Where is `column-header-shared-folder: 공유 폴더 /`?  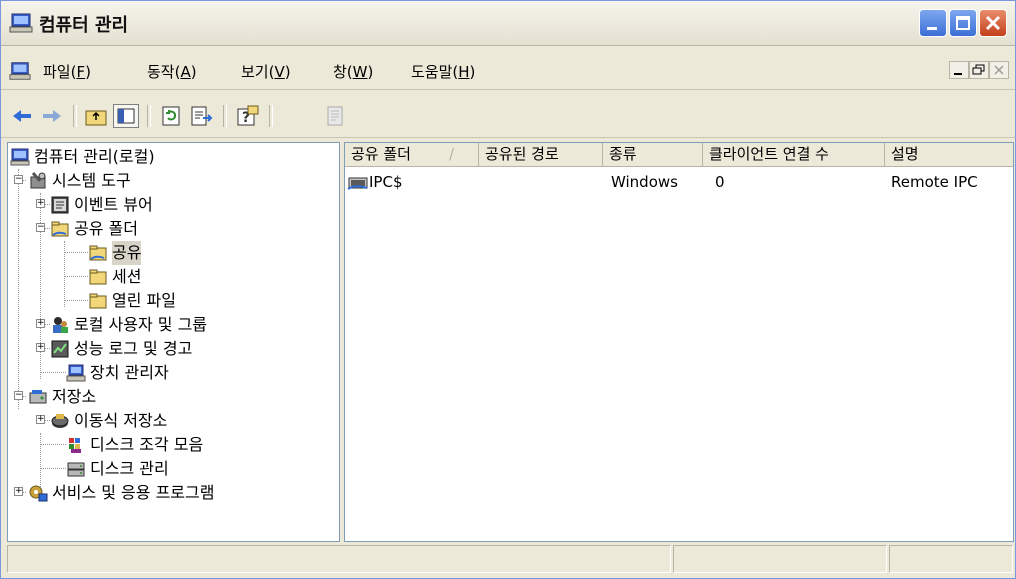 column-header-shared-folder: 공유 폴더 / is located at coordinates (412, 154).